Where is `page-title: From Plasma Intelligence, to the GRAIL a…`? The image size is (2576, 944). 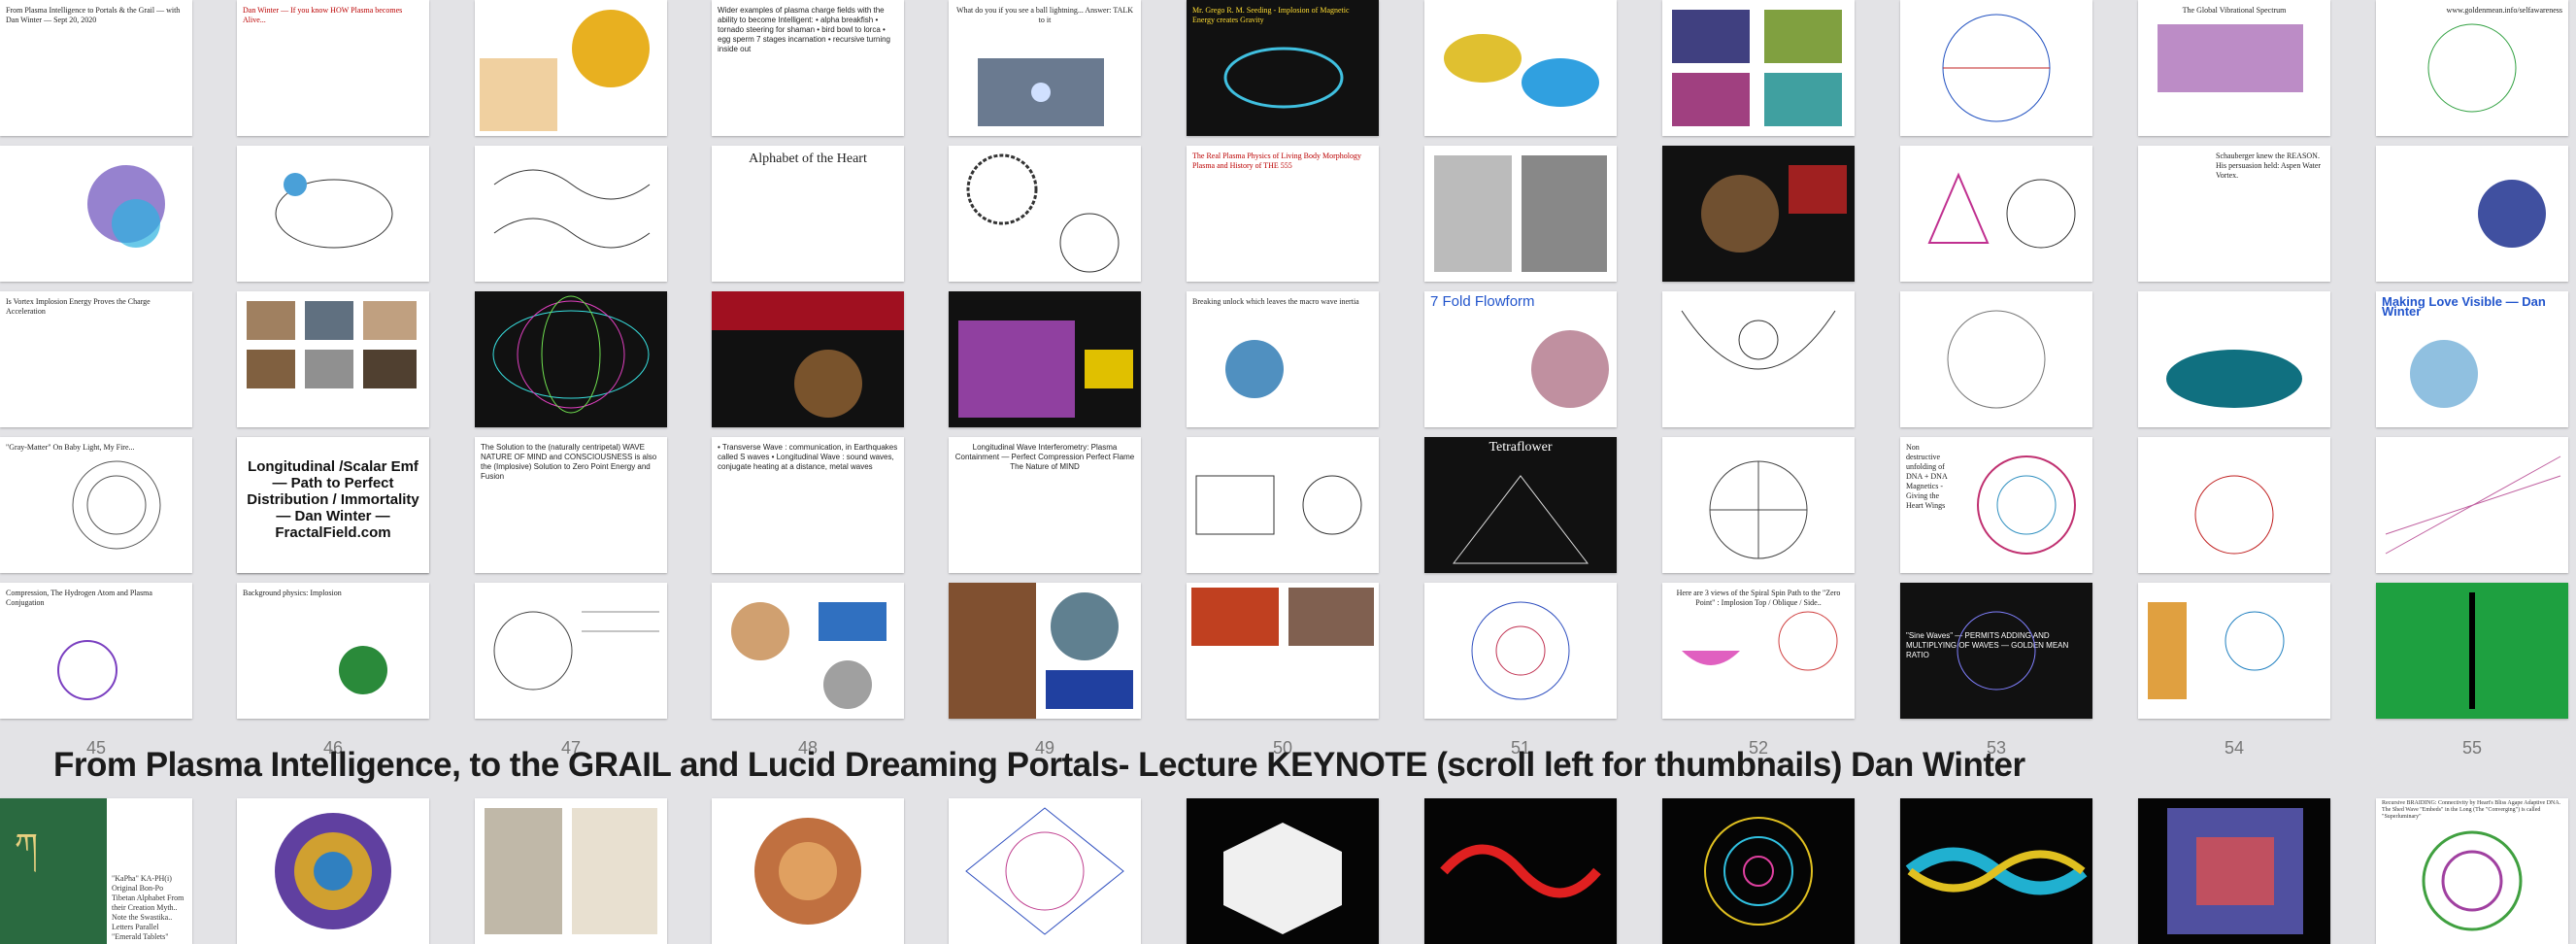 page-title: From Plasma Intelligence, to the GRAIL a… is located at coordinates (1039, 765).